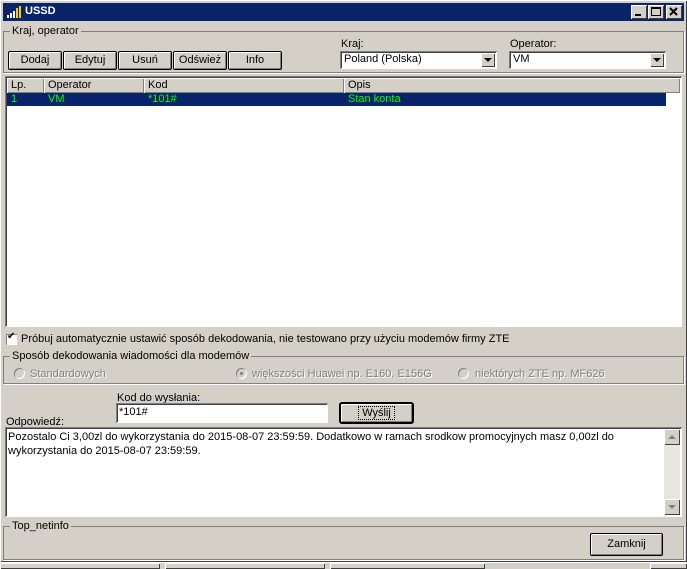 The width and height of the screenshot is (687, 569). What do you see at coordinates (352, 44) in the screenshot?
I see `country-label: Kraj:` at bounding box center [352, 44].